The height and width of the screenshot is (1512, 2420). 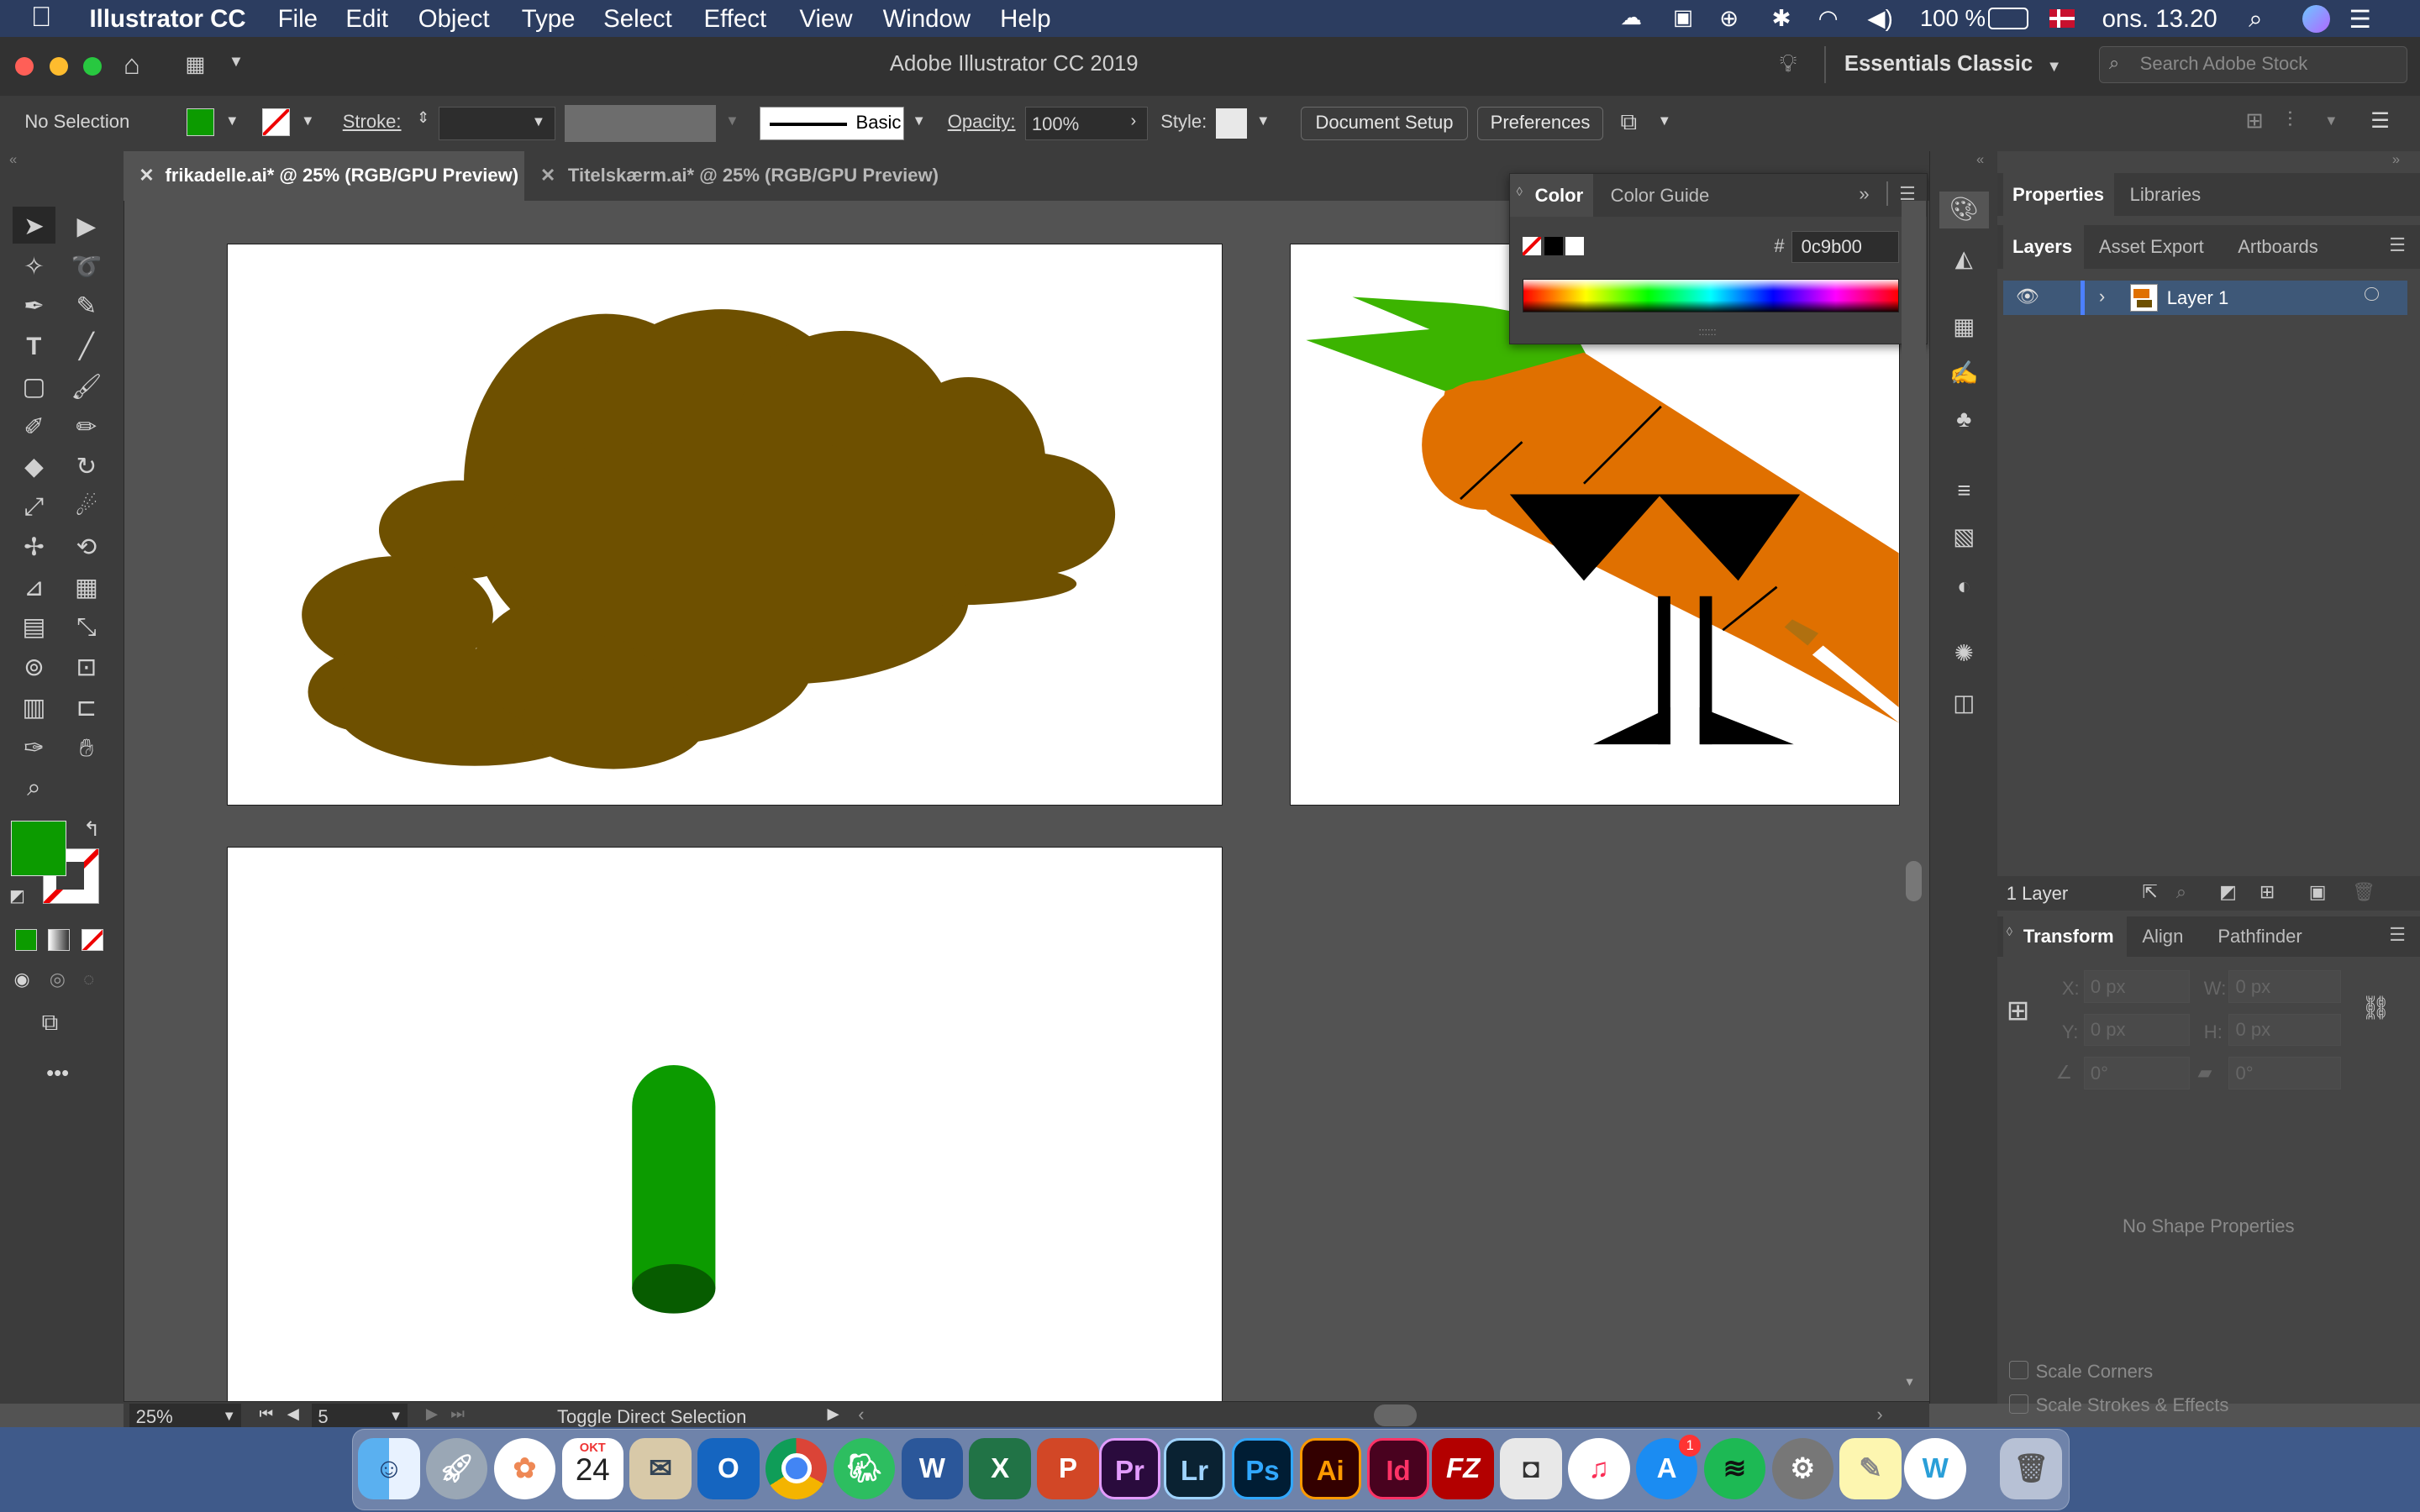 What do you see at coordinates (267, 1413) in the screenshot?
I see `first-artboard-icon: ⏮` at bounding box center [267, 1413].